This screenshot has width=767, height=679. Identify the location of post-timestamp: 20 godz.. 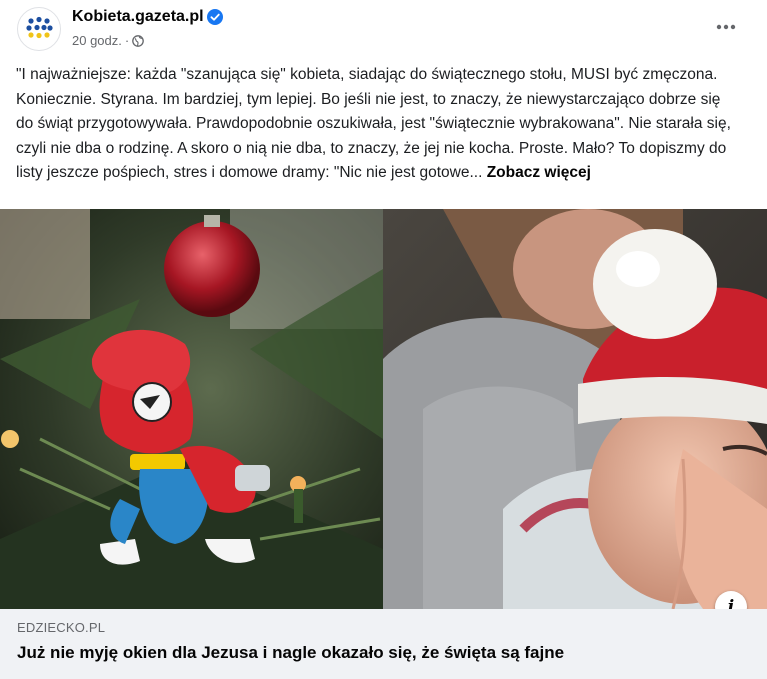
(97, 40).